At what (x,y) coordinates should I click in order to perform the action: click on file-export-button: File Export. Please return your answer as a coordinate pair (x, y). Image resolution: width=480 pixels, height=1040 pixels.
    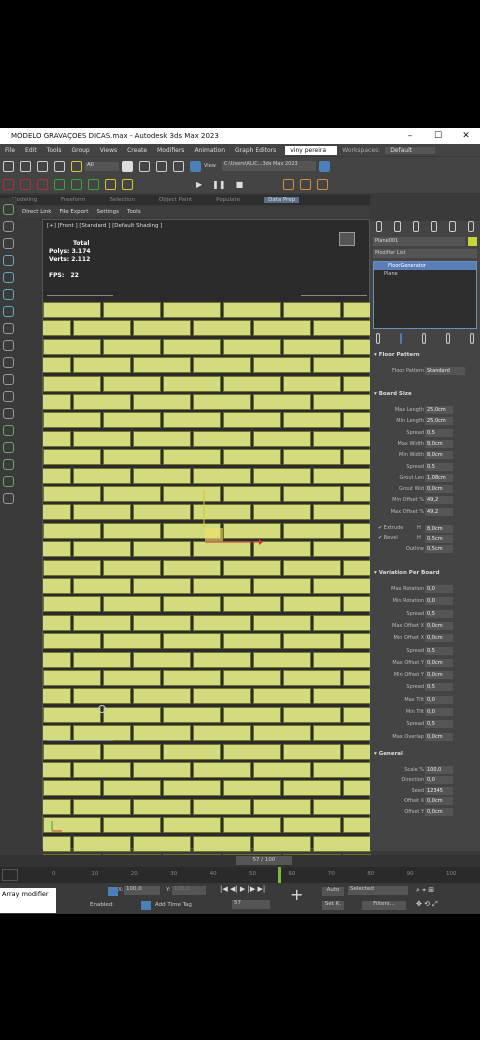
    Looking at the image, I should click on (73, 212).